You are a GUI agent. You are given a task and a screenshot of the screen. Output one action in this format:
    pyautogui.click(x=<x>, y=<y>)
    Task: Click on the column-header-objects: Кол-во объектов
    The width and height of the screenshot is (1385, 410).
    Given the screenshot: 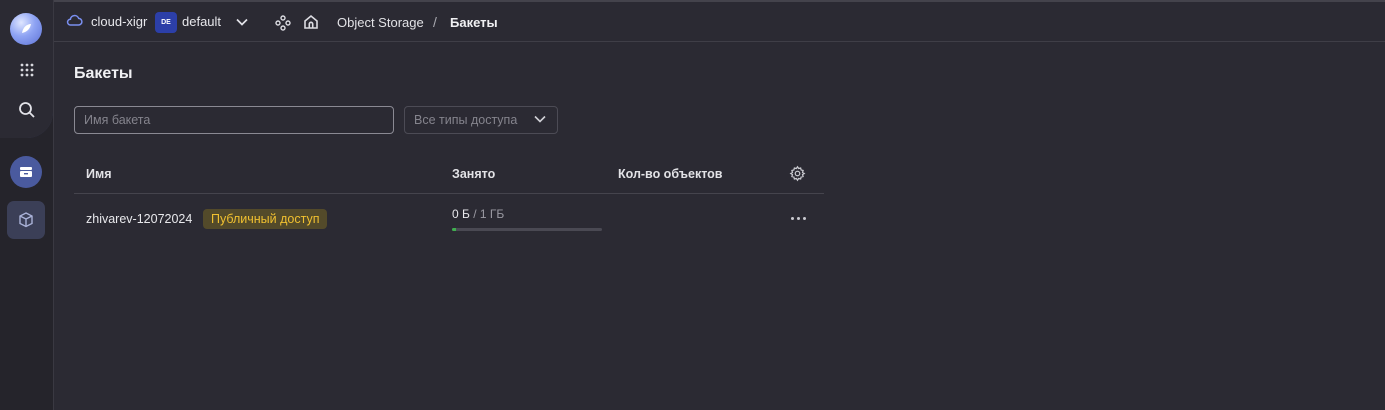 What is the action you would take?
    pyautogui.click(x=670, y=174)
    